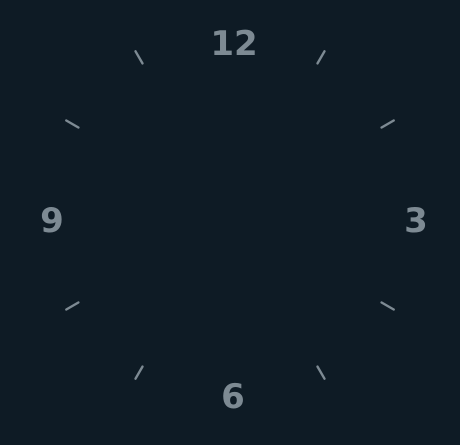 The image size is (460, 445). What do you see at coordinates (416, 221) in the screenshot?
I see `numeral-3: 3` at bounding box center [416, 221].